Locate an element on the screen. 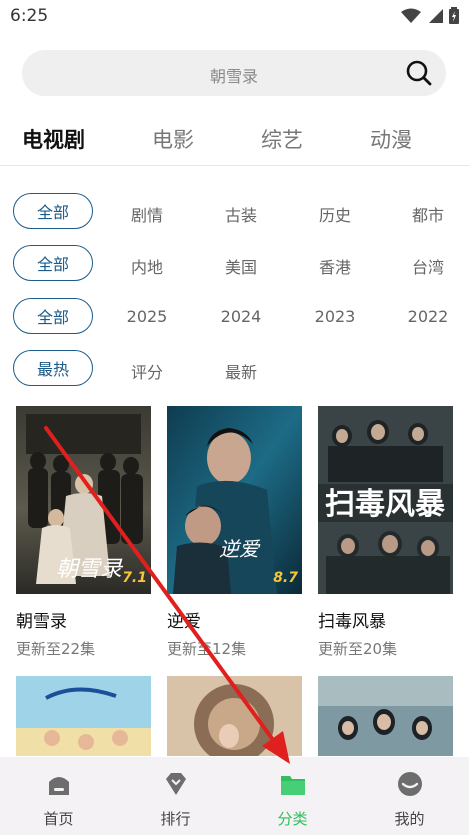 The image size is (469, 835). signal-icon is located at coordinates (436, 15).